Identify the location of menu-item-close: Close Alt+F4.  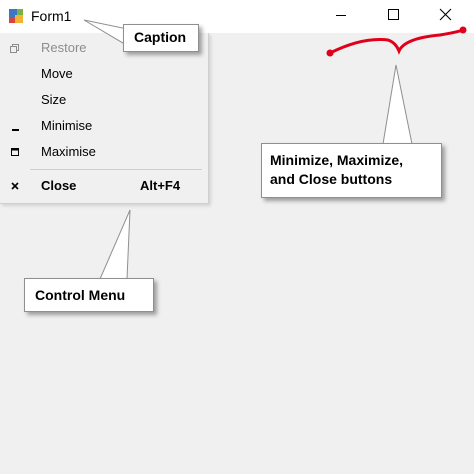
(104, 186).